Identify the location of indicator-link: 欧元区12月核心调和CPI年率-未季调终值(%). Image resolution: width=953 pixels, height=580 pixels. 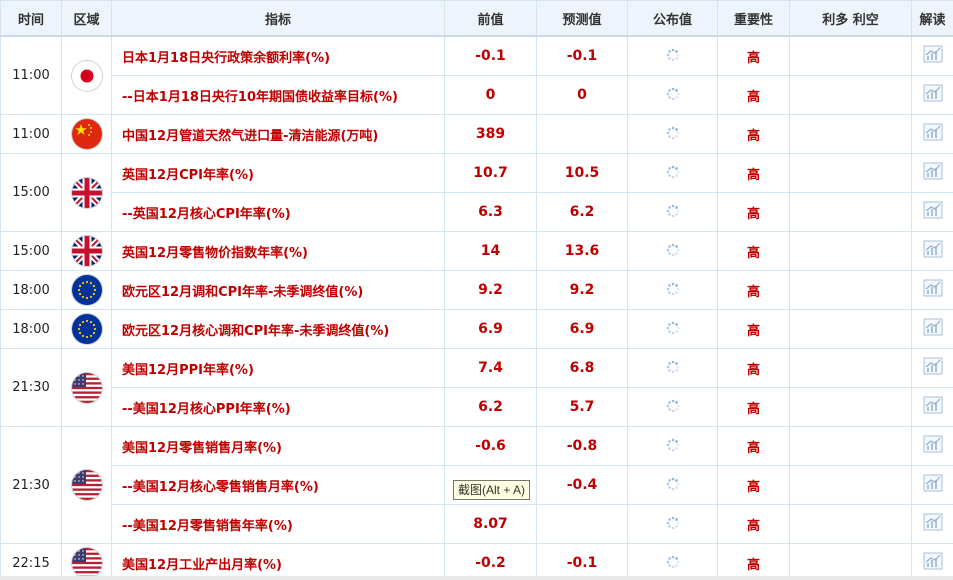
(278, 329).